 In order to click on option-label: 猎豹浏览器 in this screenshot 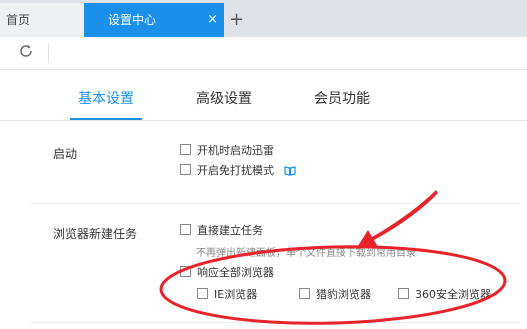, I will do `click(343, 294)`.